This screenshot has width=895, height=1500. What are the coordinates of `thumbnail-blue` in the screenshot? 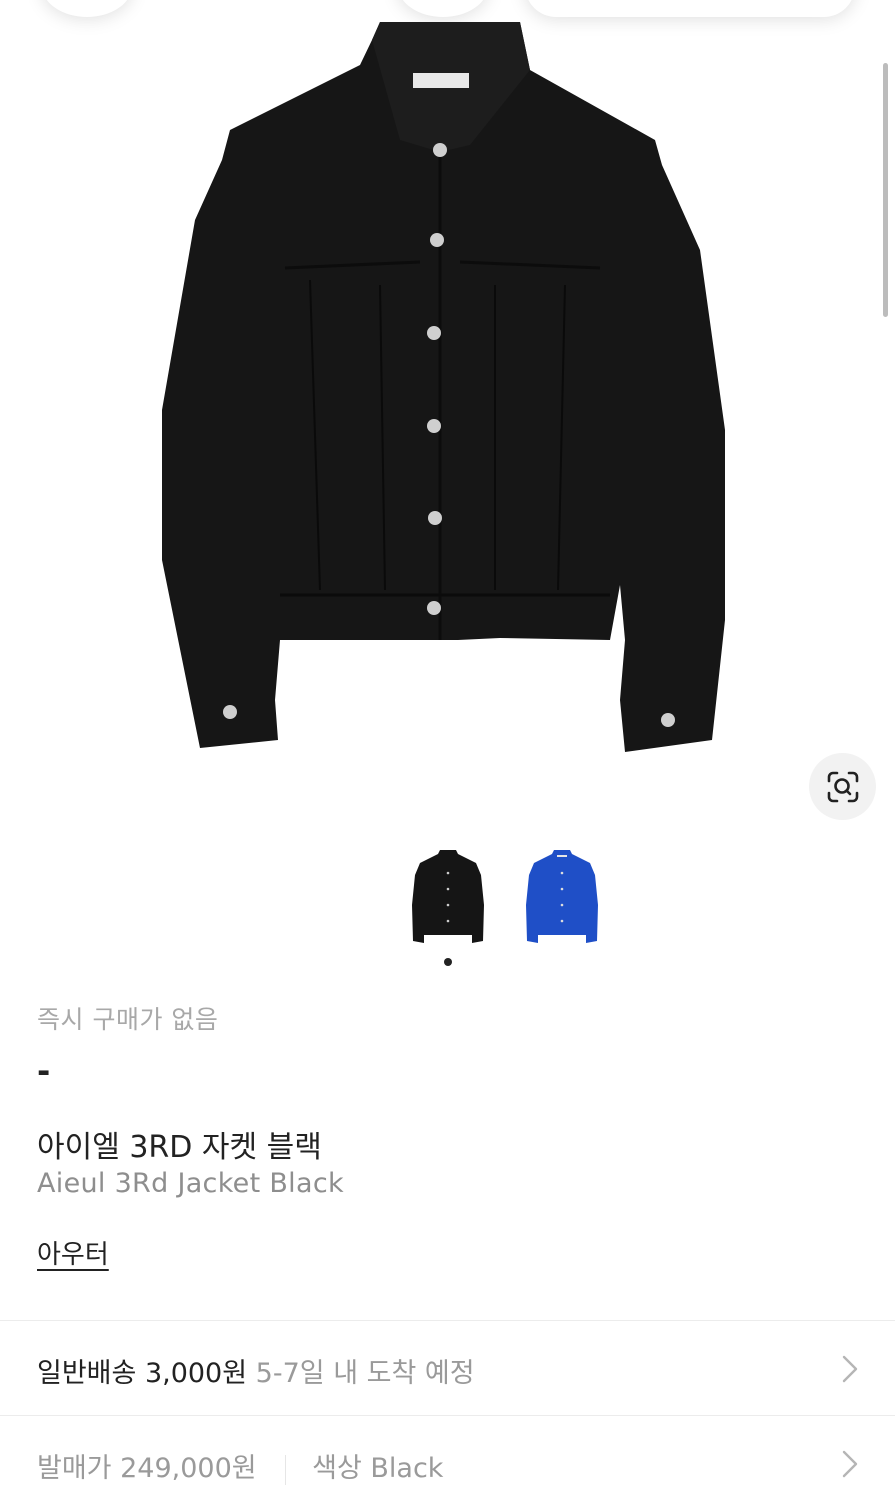 It's located at (562, 897).